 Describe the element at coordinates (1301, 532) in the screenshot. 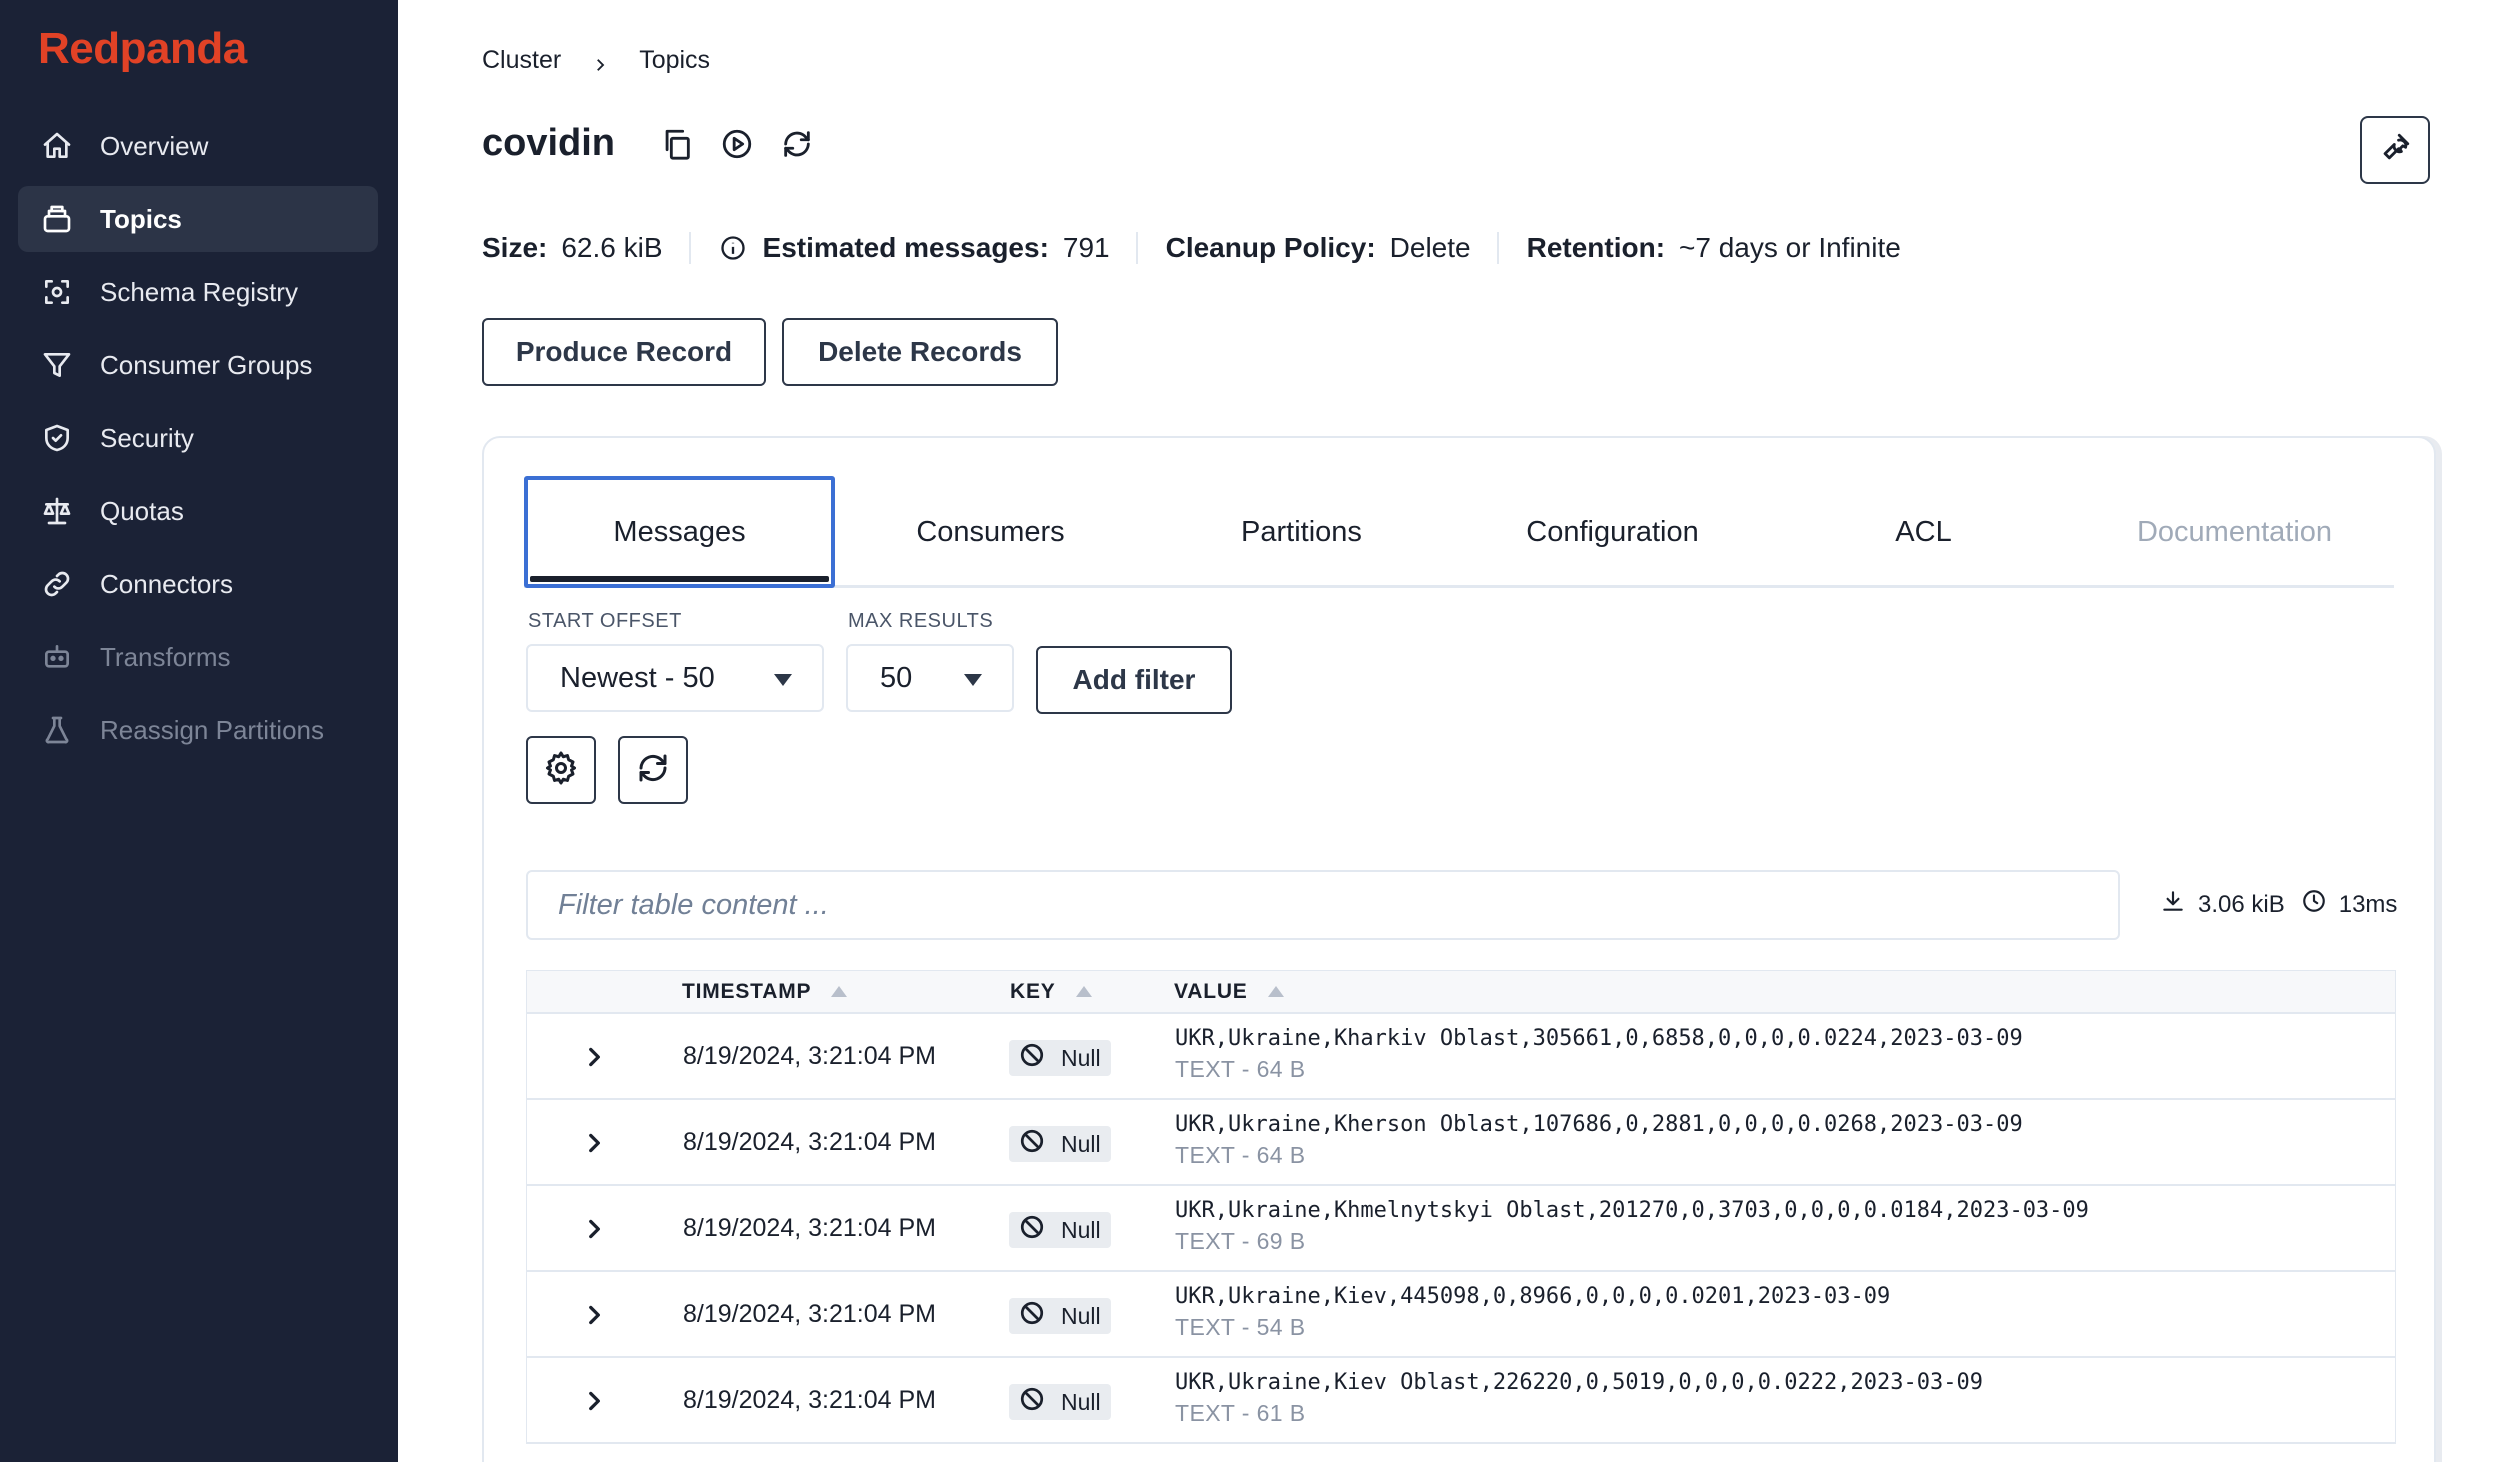

I see `tab-partitions: Partitions` at that location.